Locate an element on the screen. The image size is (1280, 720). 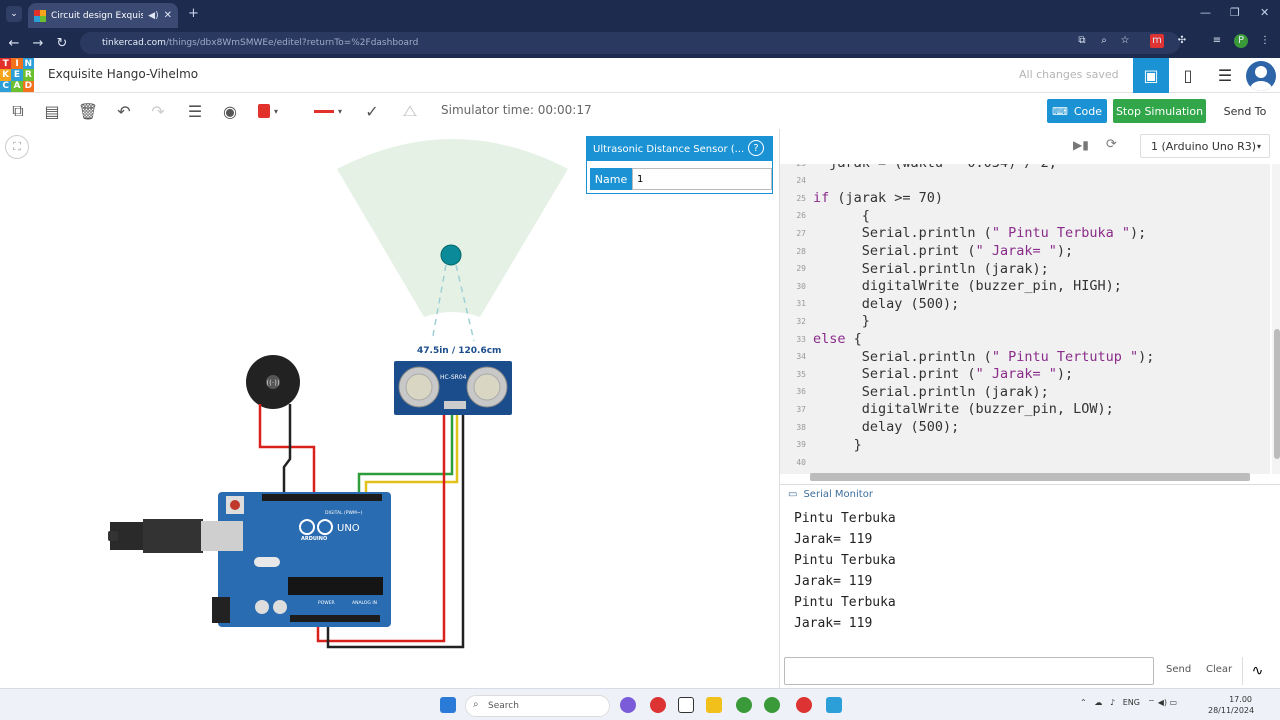
code-line: 30 digitalWrite (buzzer_pin, HIGH); is located at coordinates (1025, 287).